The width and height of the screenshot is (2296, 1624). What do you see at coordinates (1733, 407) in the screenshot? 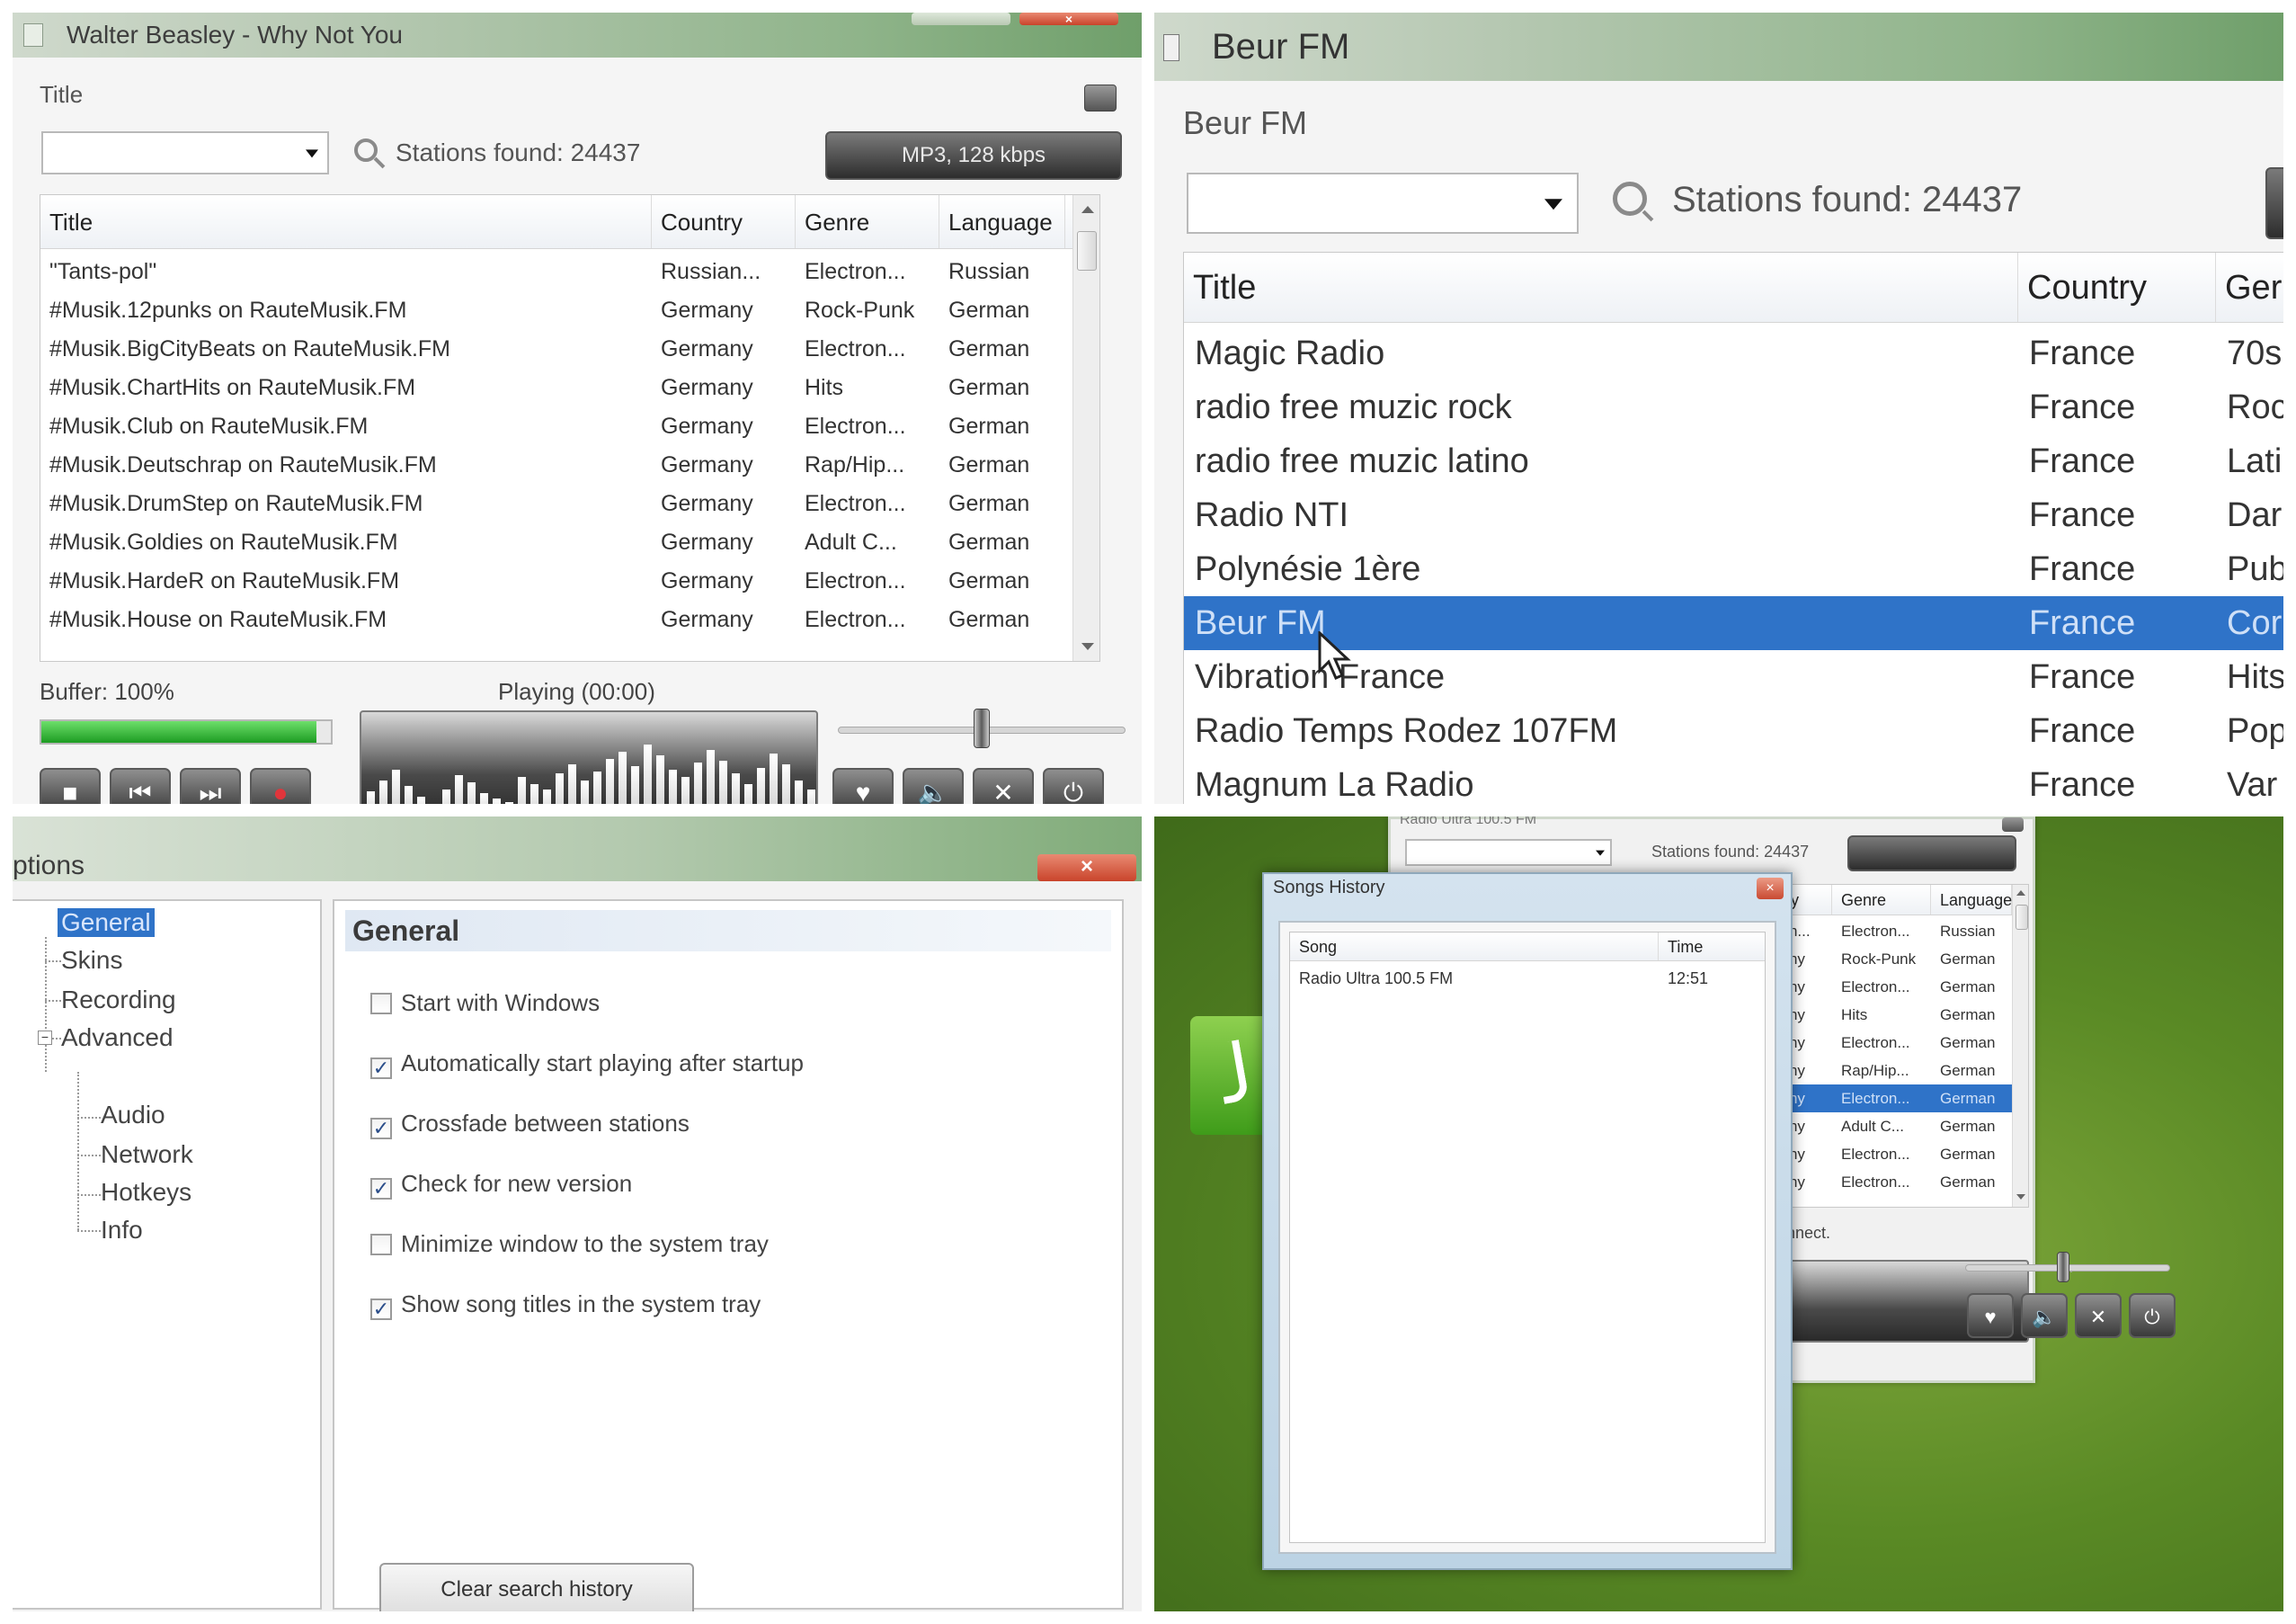
I see `table-row: radio free muzic rock France Roc` at bounding box center [1733, 407].